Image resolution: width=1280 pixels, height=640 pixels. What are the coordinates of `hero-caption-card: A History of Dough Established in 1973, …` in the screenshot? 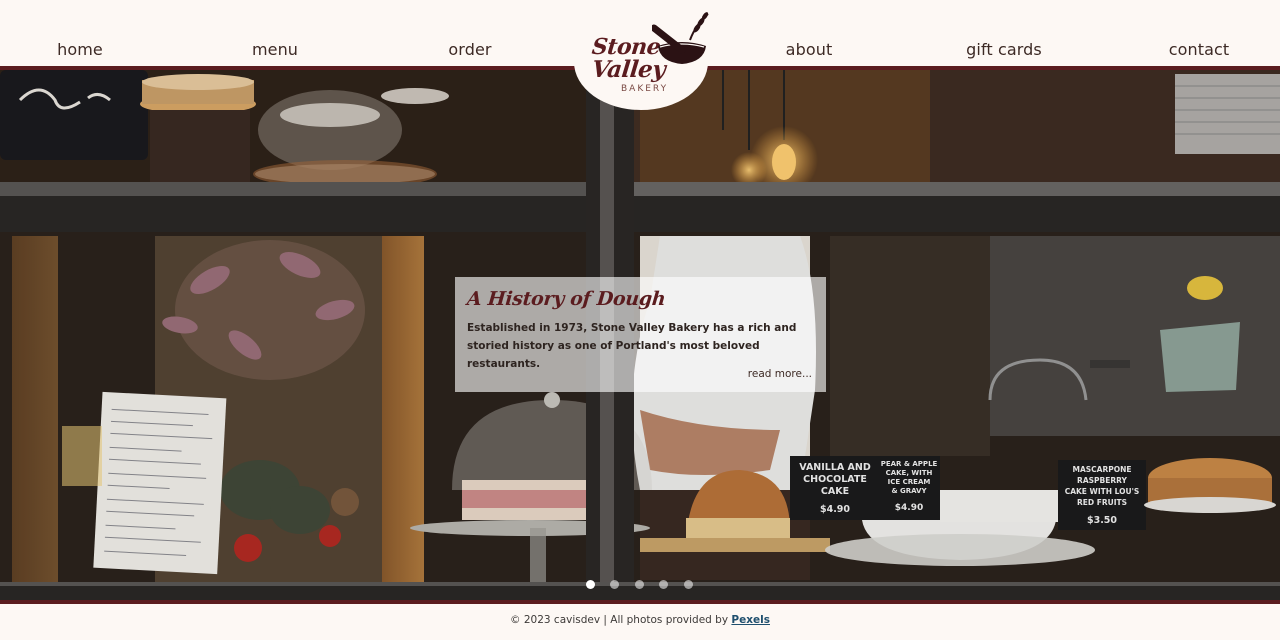 It's located at (640, 334).